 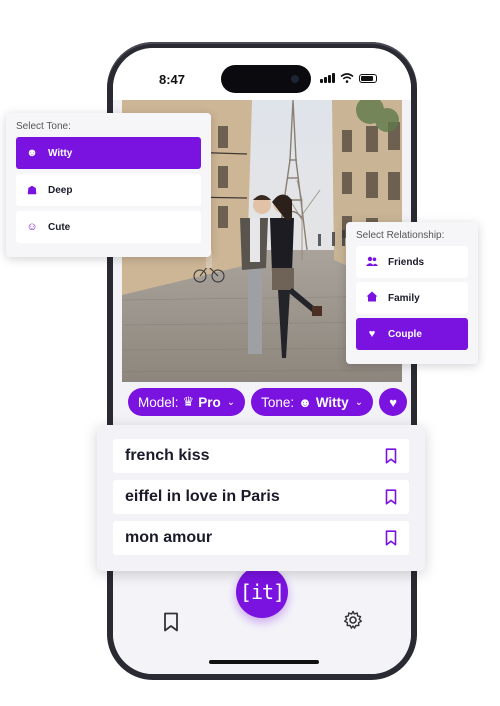 I want to click on suggestion-text: french kiss, so click(x=167, y=455).